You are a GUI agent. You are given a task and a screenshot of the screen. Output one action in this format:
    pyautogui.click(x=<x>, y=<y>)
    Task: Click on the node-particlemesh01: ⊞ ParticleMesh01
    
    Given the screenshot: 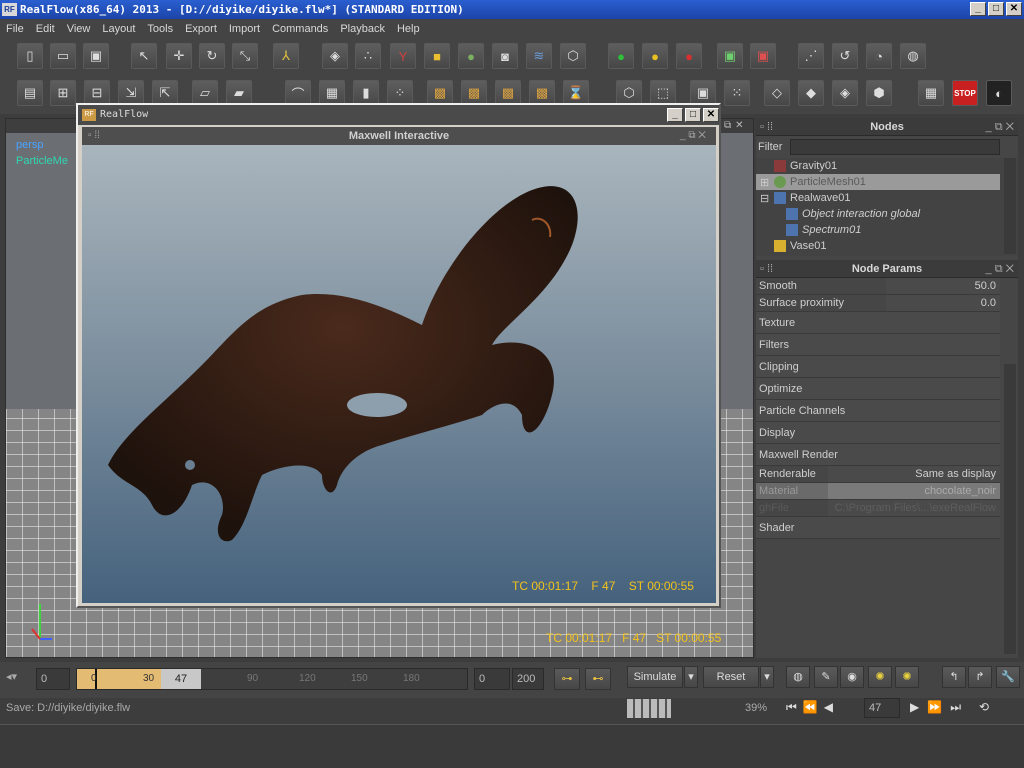 What is the action you would take?
    pyautogui.click(x=878, y=182)
    